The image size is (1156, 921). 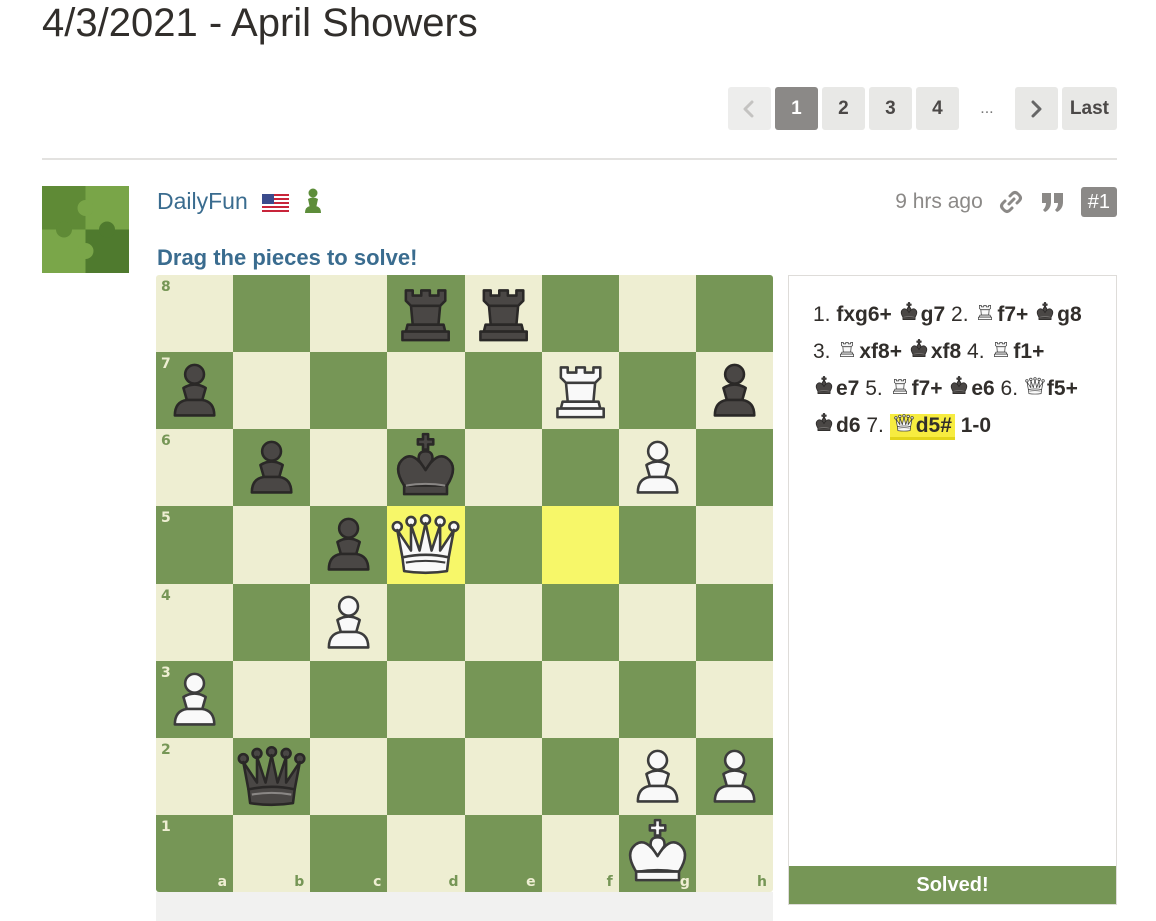 What do you see at coordinates (195, 853) in the screenshot?
I see `square-a1: 1a` at bounding box center [195, 853].